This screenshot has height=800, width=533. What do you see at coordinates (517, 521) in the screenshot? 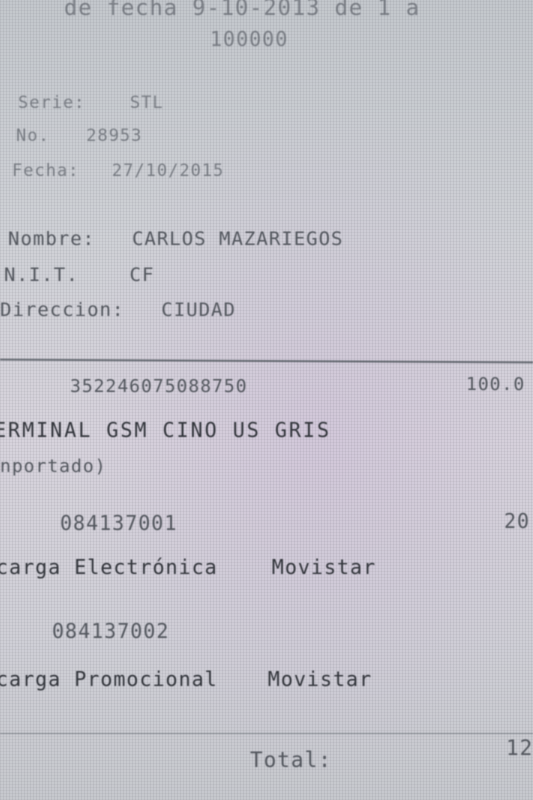
I see `item-2-amount: 20` at bounding box center [517, 521].